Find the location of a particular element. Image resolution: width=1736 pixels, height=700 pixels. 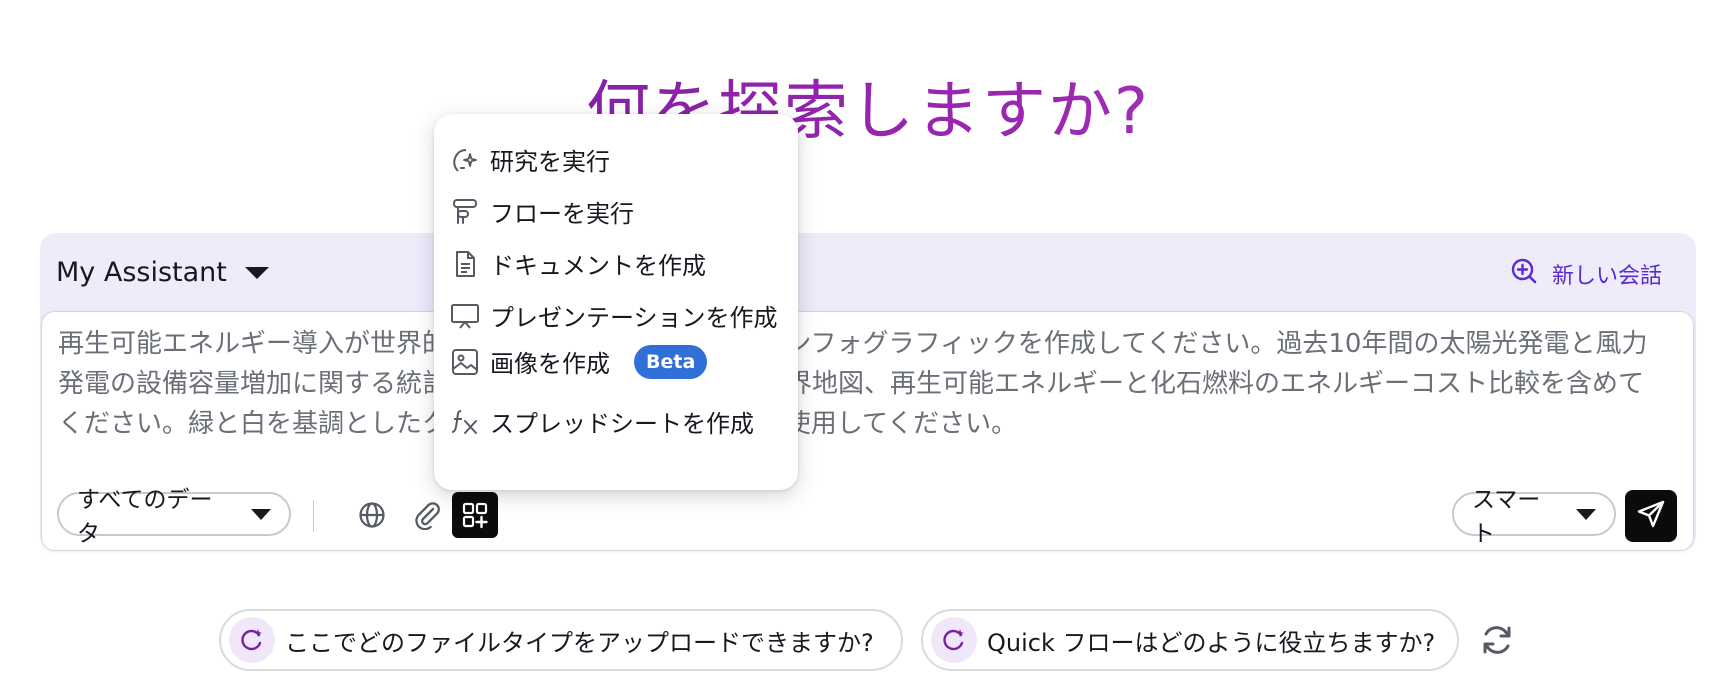

toolbar-divider is located at coordinates (313, 516).